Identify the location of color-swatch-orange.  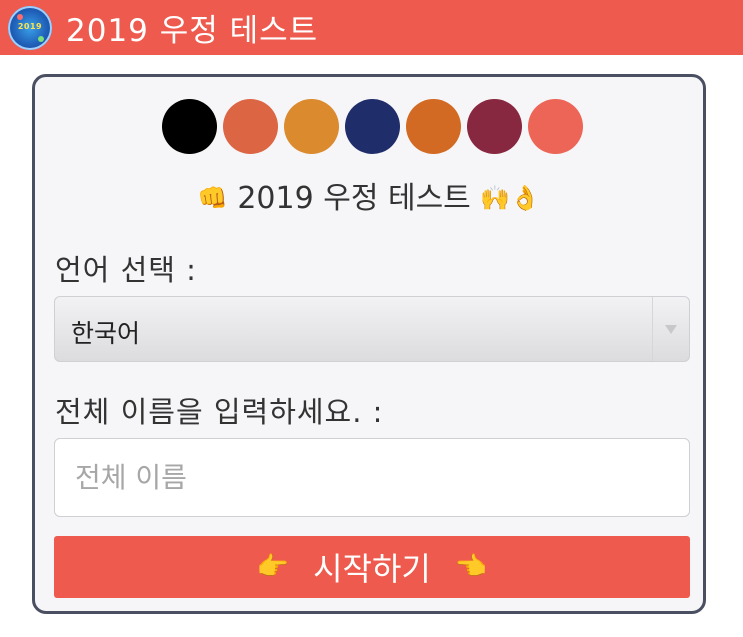
(311, 126).